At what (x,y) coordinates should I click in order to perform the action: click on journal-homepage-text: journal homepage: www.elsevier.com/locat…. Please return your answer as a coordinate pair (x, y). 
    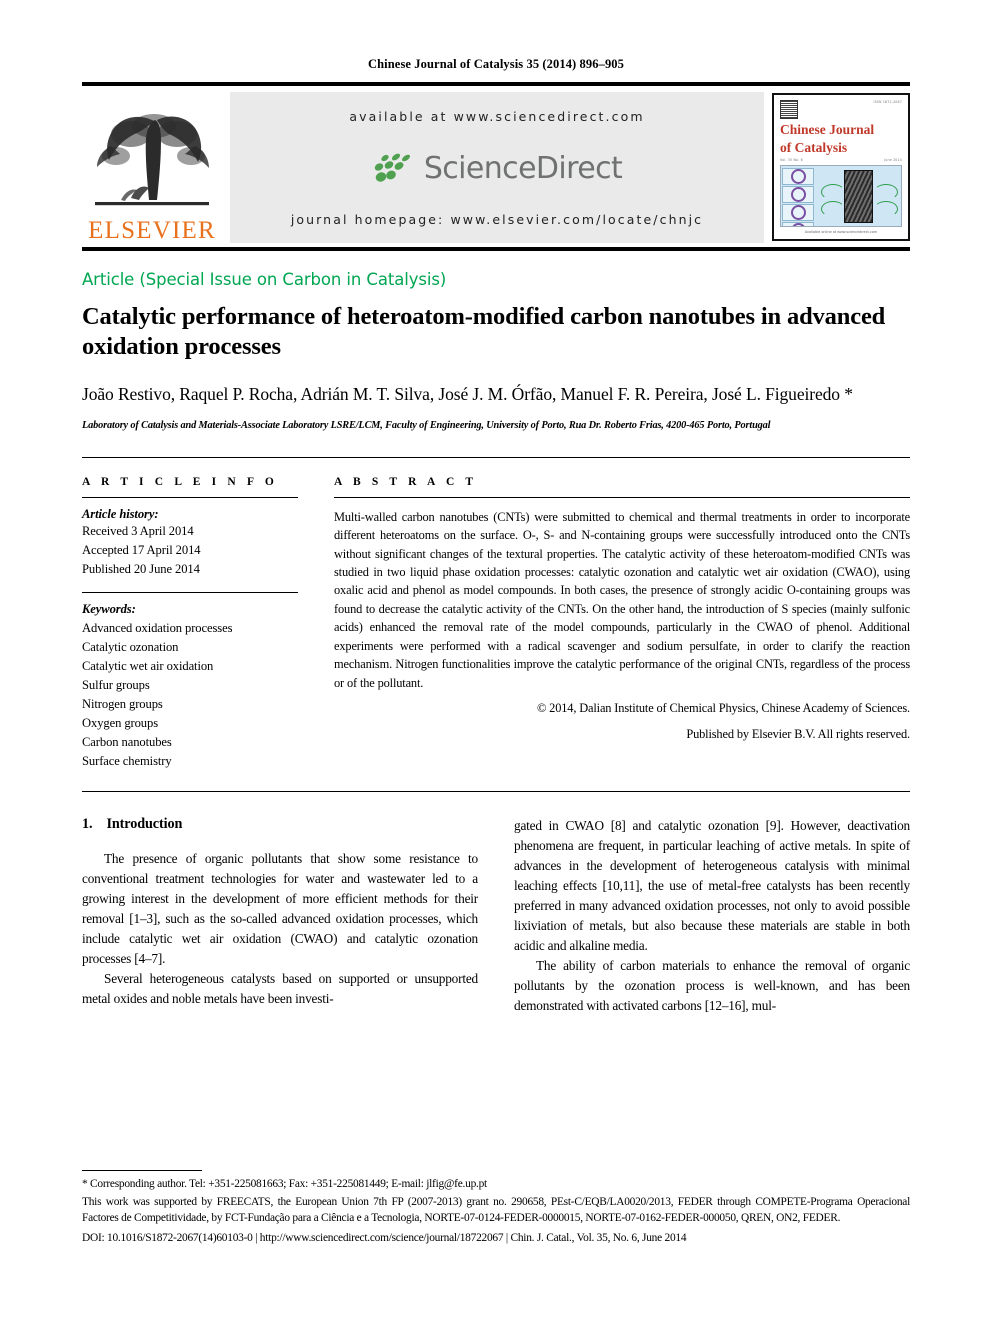
    Looking at the image, I should click on (497, 219).